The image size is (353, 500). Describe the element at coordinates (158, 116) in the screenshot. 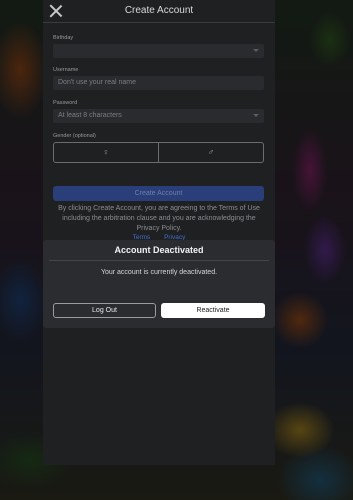

I see `password-field: At least 8 characters` at that location.